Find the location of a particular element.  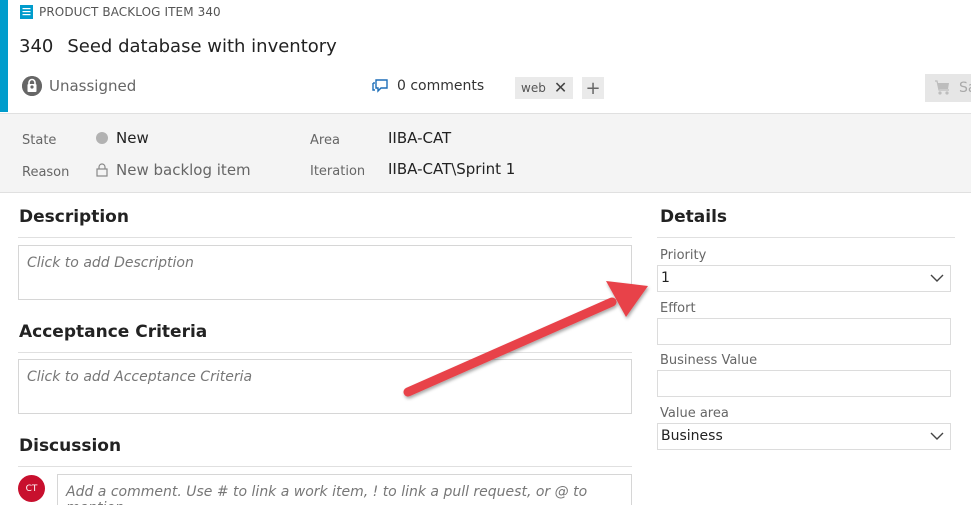

acceptance-criteria-placeholder: Click to add Acceptance Criteria is located at coordinates (140, 377).